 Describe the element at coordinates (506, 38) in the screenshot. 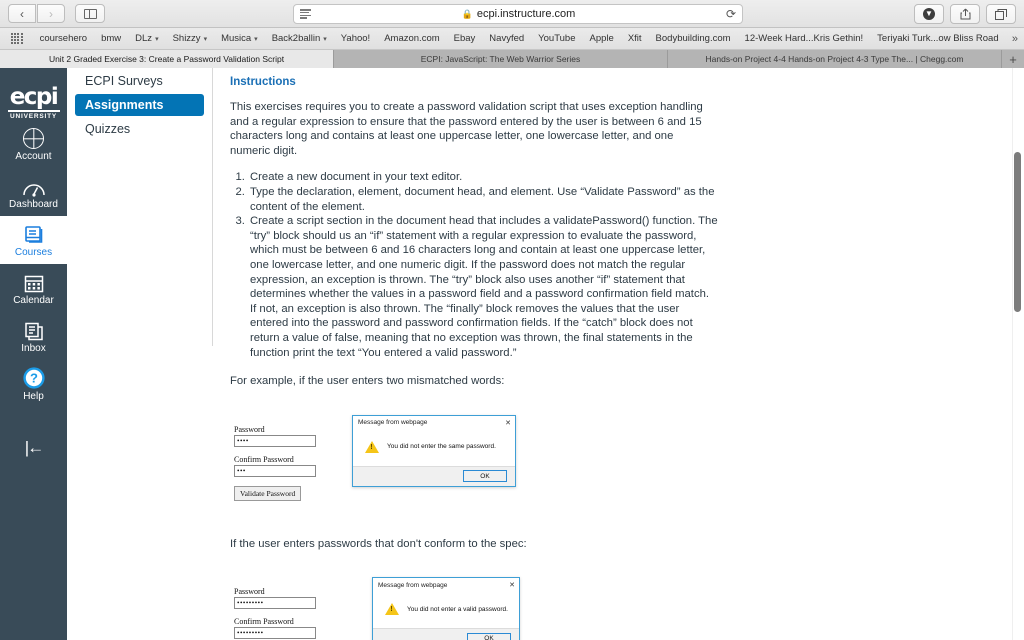

I see `bookmark-navyfed: Navyfed` at that location.